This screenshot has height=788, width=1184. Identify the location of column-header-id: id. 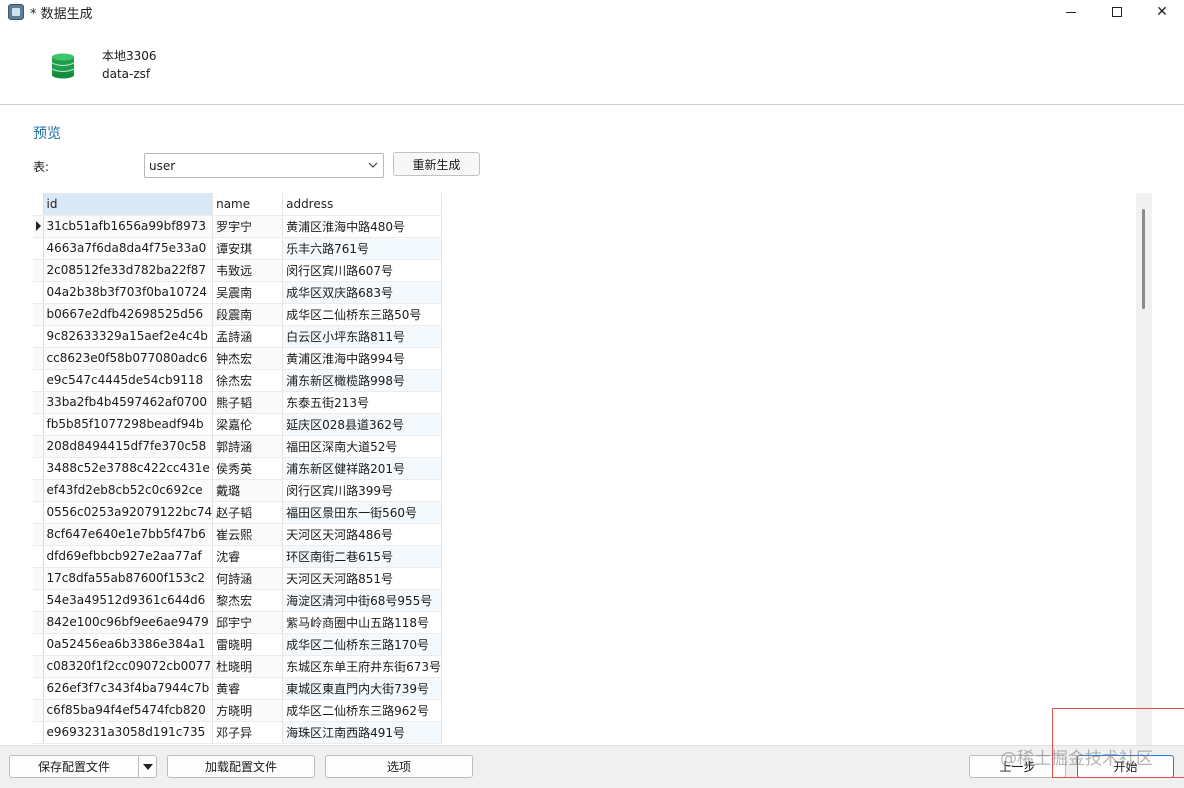
(128, 204).